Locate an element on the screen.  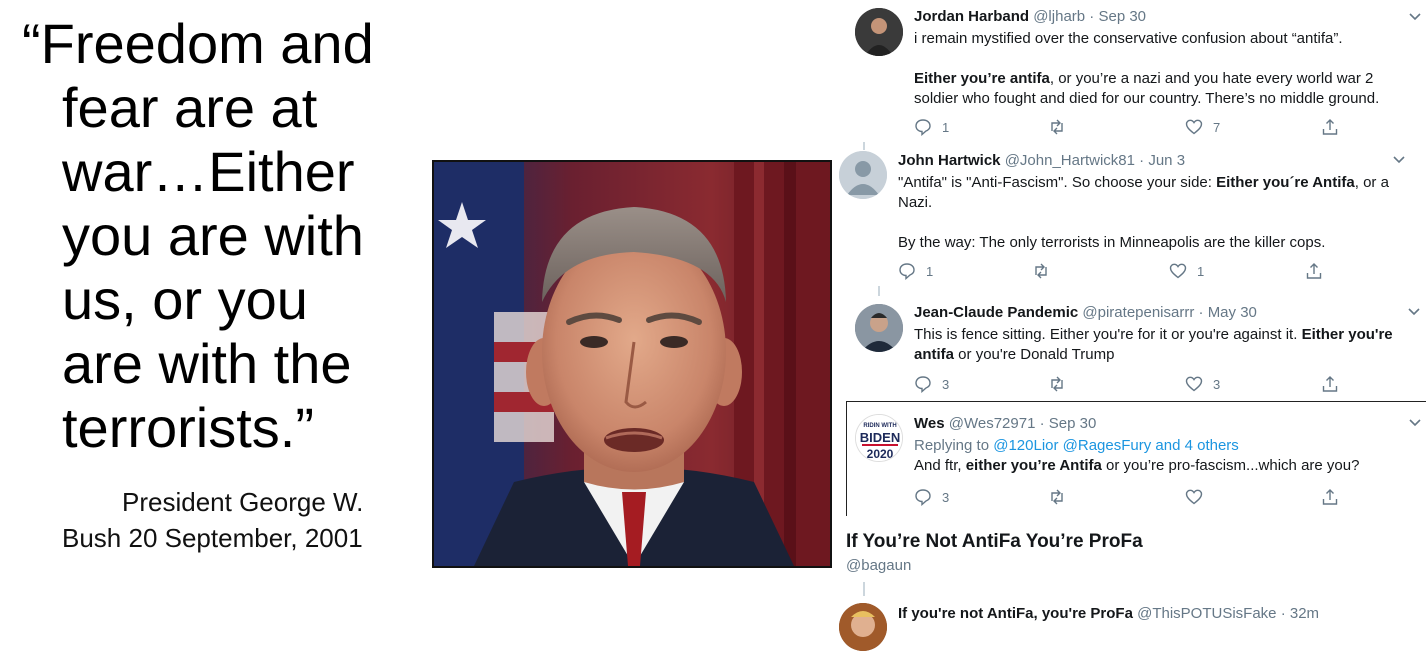
attribution-line-1: President George W. is located at coordinates (243, 502).